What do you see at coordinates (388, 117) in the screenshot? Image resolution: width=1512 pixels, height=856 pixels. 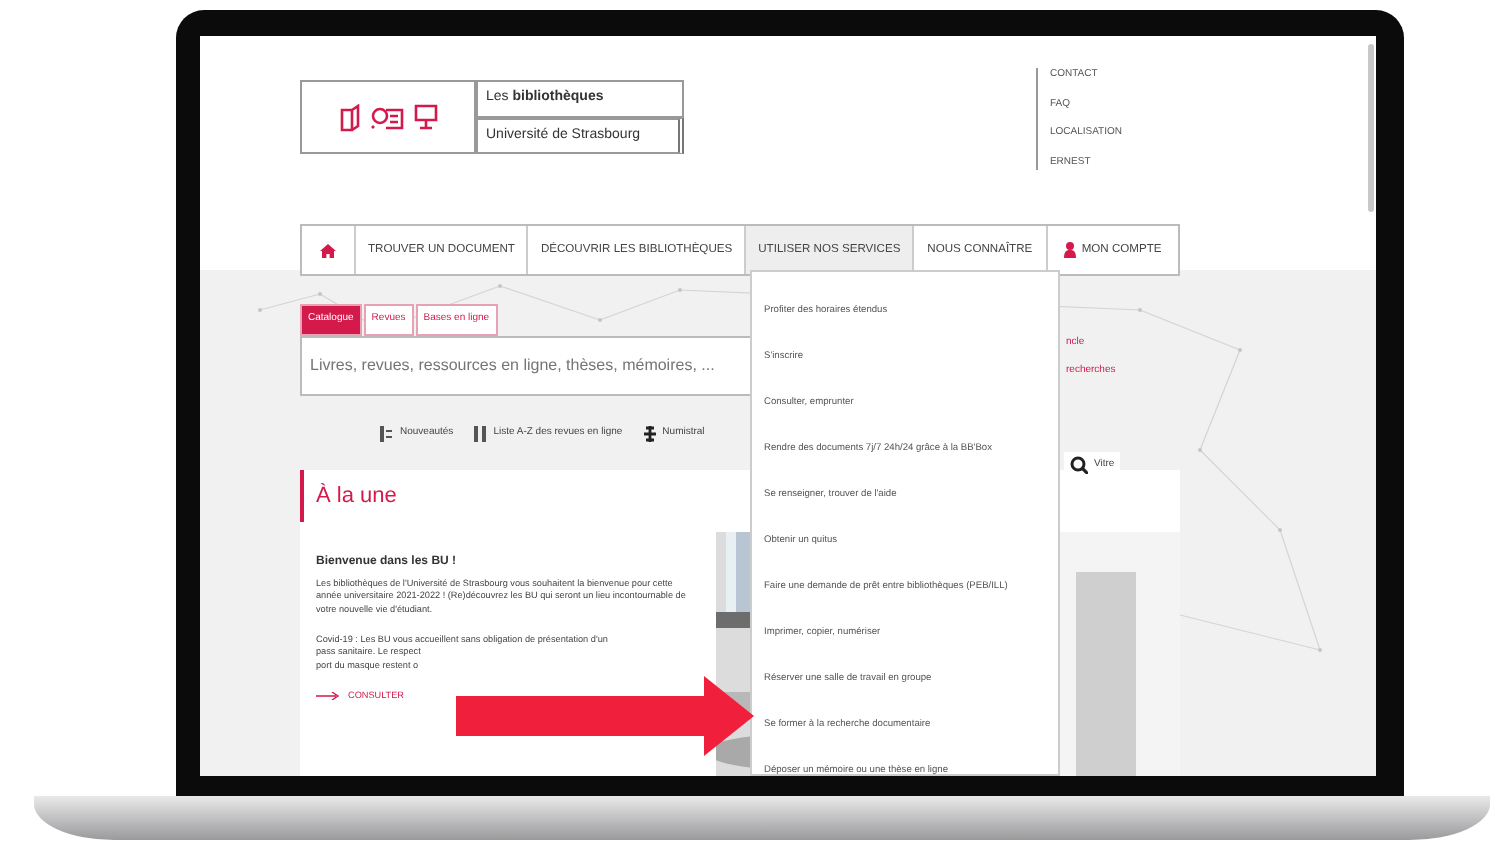 I see `search-document-icon` at bounding box center [388, 117].